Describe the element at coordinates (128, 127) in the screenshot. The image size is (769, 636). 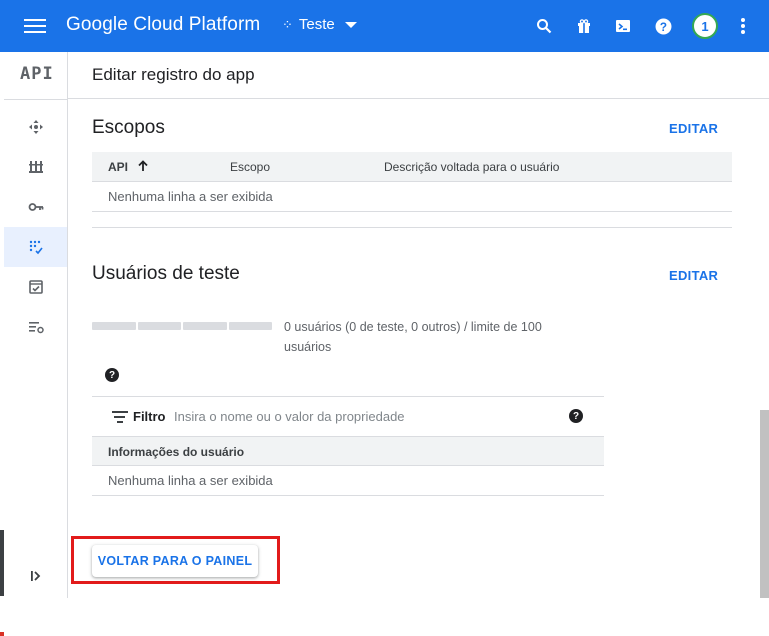
I see `scopes-title: Escopos` at that location.